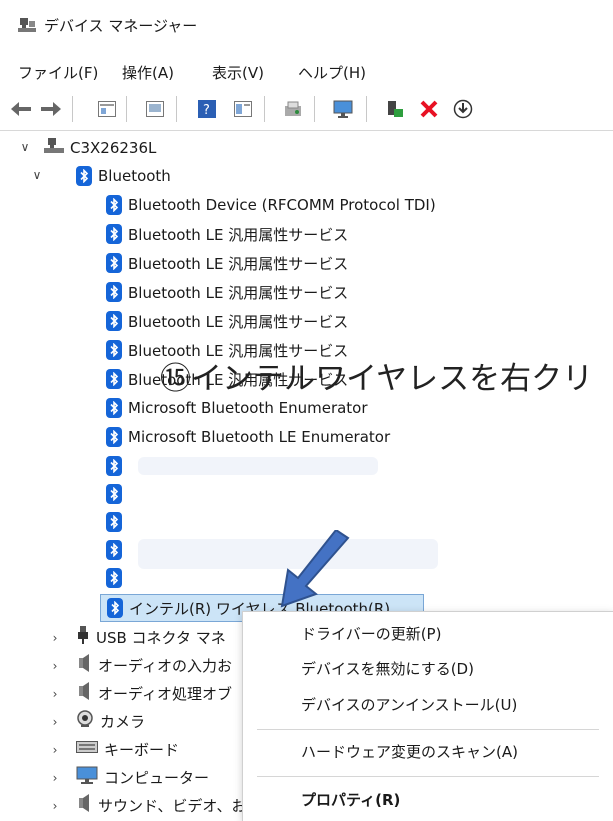  What do you see at coordinates (85, 721) in the screenshot?
I see `camera-icon` at bounding box center [85, 721].